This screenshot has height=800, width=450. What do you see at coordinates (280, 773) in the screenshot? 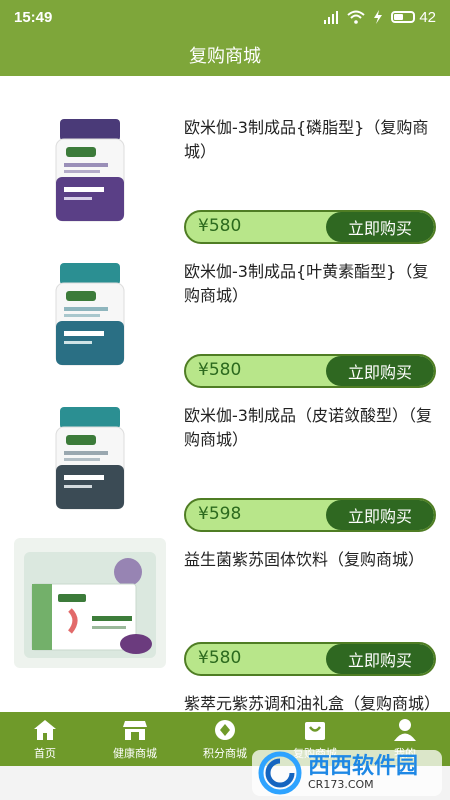
I see `watermark-logo-icon` at bounding box center [280, 773].